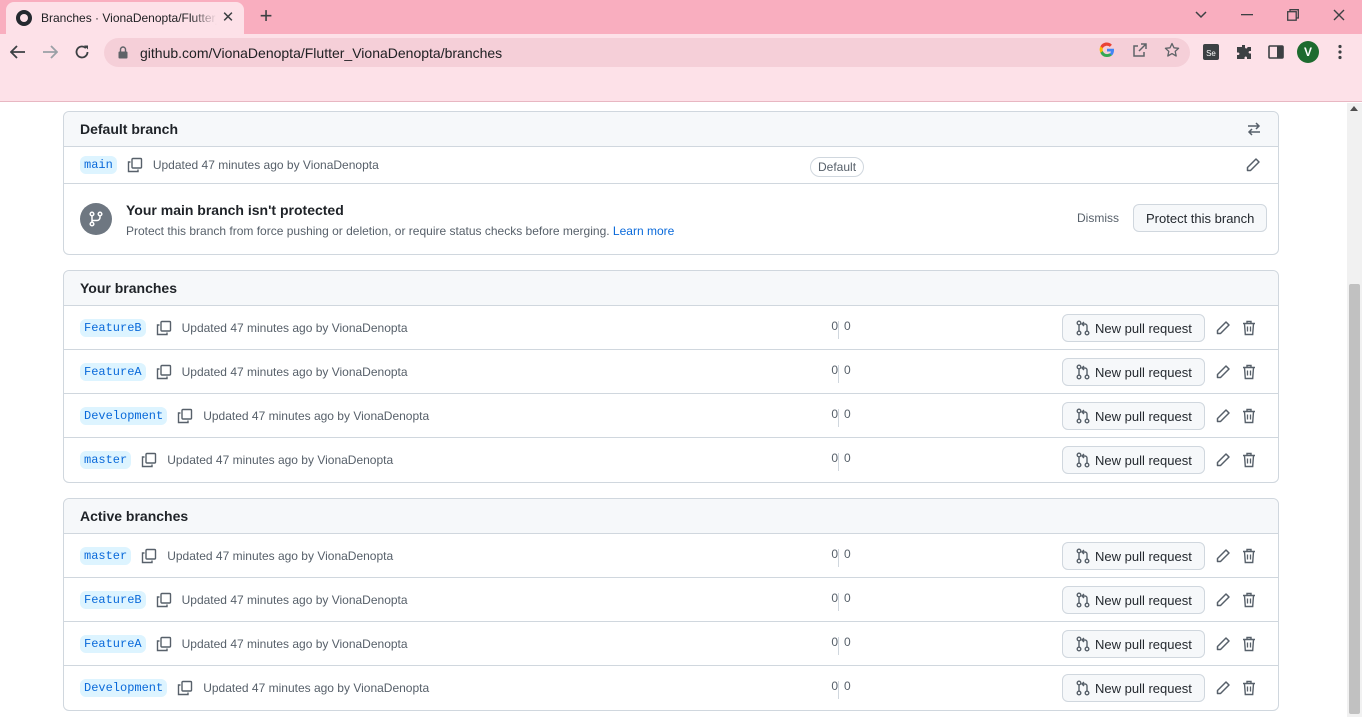 This screenshot has height=717, width=1362. I want to click on scroll-up-arrow-icon, so click(1354, 108).